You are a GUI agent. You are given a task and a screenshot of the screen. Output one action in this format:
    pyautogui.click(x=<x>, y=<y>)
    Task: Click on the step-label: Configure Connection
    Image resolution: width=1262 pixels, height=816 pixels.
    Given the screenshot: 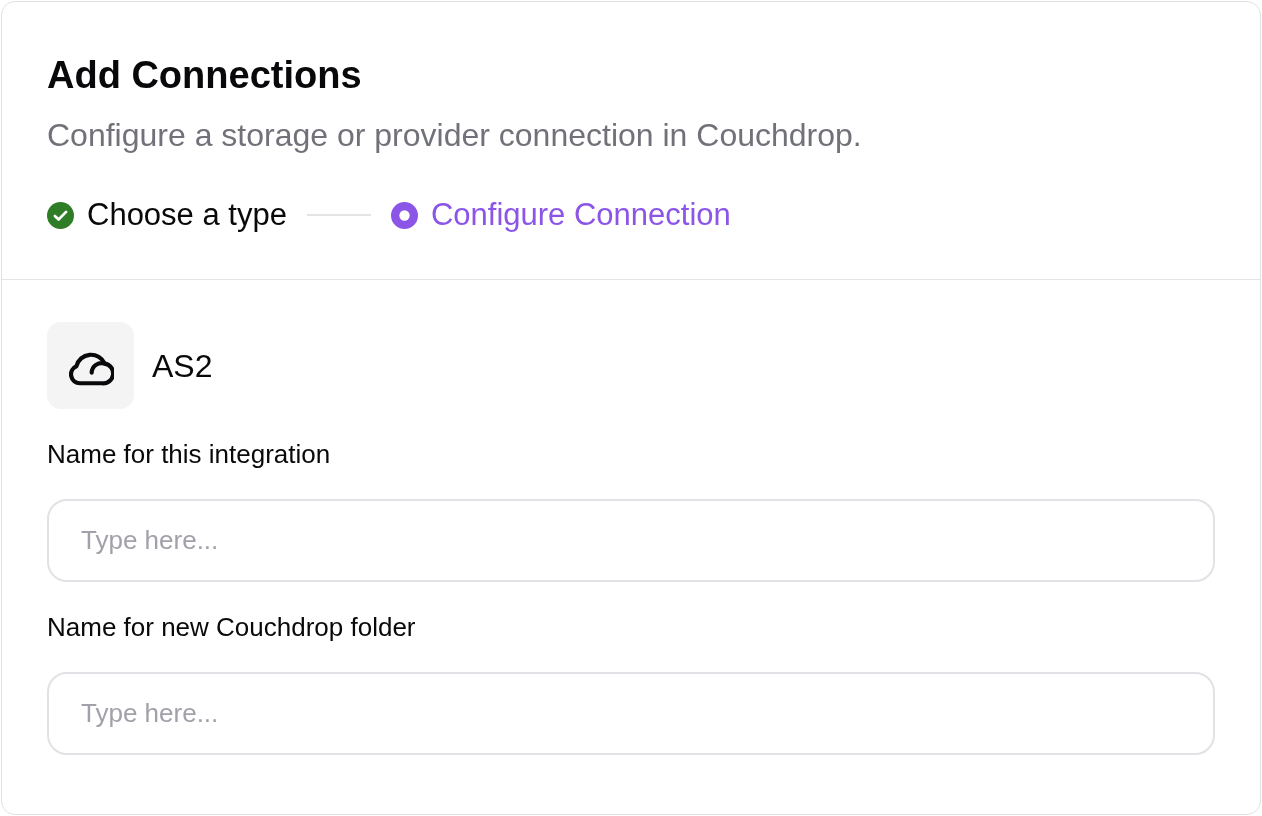 What is the action you would take?
    pyautogui.click(x=580, y=215)
    